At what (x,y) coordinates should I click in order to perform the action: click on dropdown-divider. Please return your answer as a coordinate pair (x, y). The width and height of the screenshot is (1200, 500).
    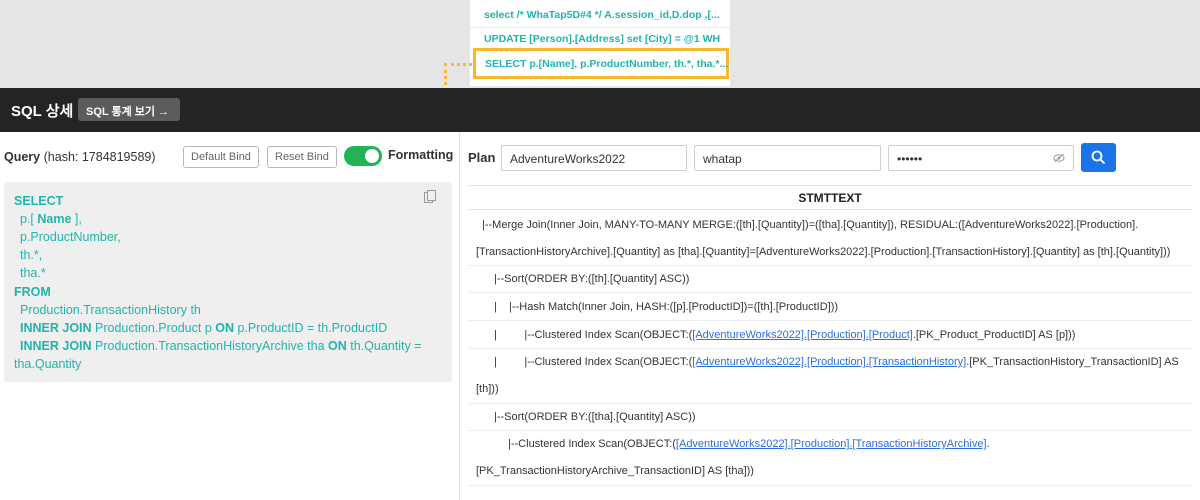
    Looking at the image, I should click on (600, 27).